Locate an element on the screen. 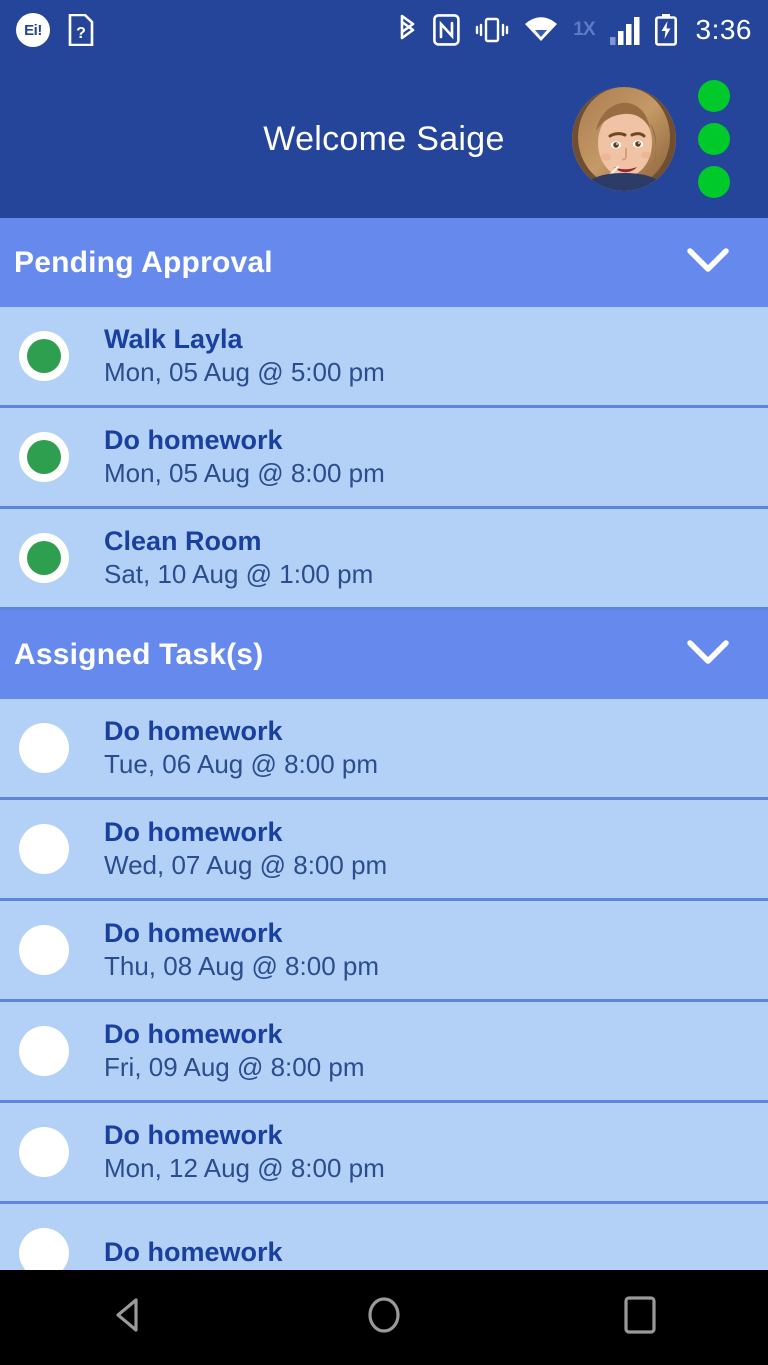 This screenshot has width=768, height=1365. app-header: Welcome Saige is located at coordinates (384, 139).